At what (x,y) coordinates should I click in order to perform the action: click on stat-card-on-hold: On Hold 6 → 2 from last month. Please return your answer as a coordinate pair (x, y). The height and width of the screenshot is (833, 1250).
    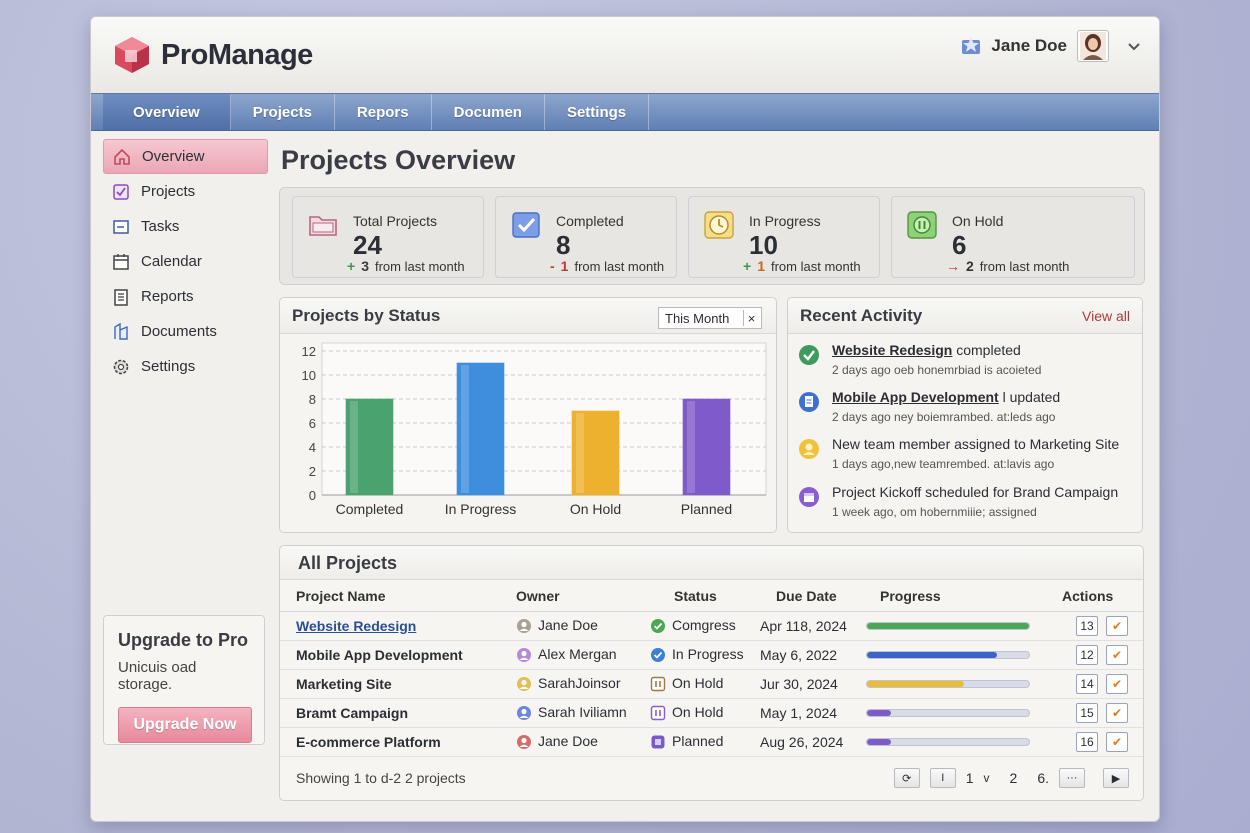
    Looking at the image, I should click on (1013, 237).